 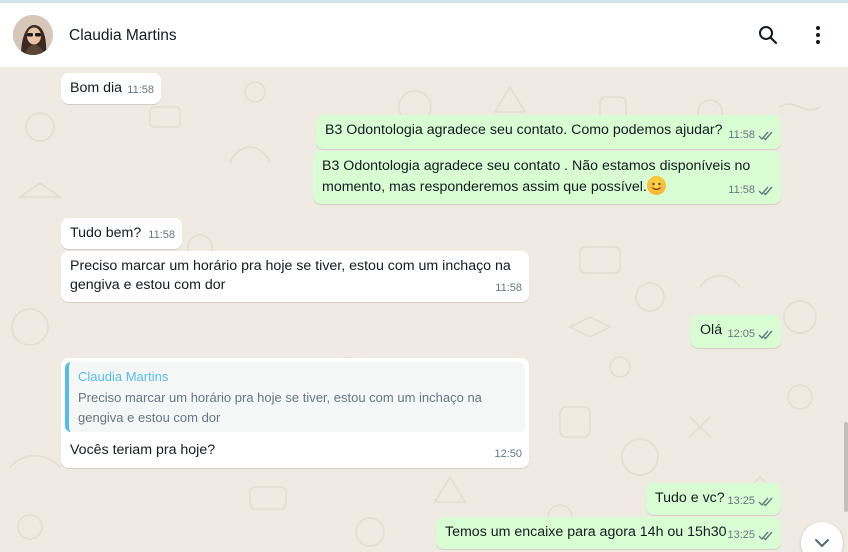 I want to click on message-time: 12:05, so click(x=741, y=334).